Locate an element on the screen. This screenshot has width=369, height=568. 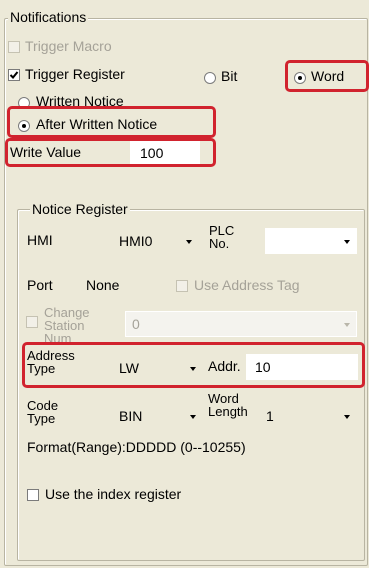
bit-label: Bit is located at coordinates (229, 76).